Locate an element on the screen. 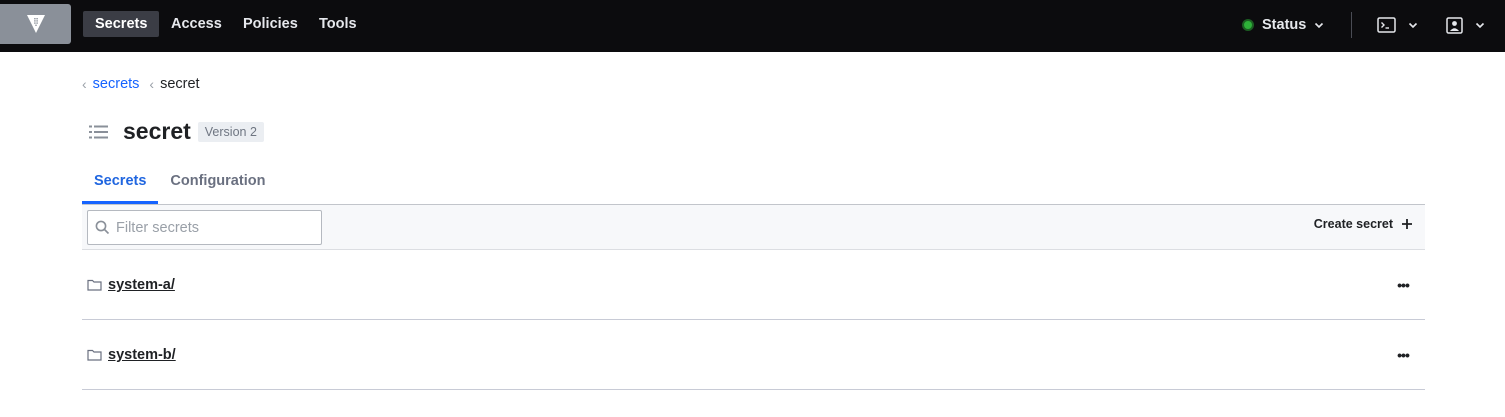 The width and height of the screenshot is (1505, 417). vault-logo-icon is located at coordinates (35, 24).